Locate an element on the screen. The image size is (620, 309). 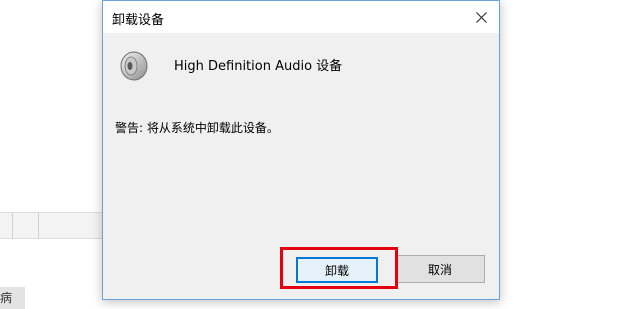
speaker-icon is located at coordinates (134, 66).